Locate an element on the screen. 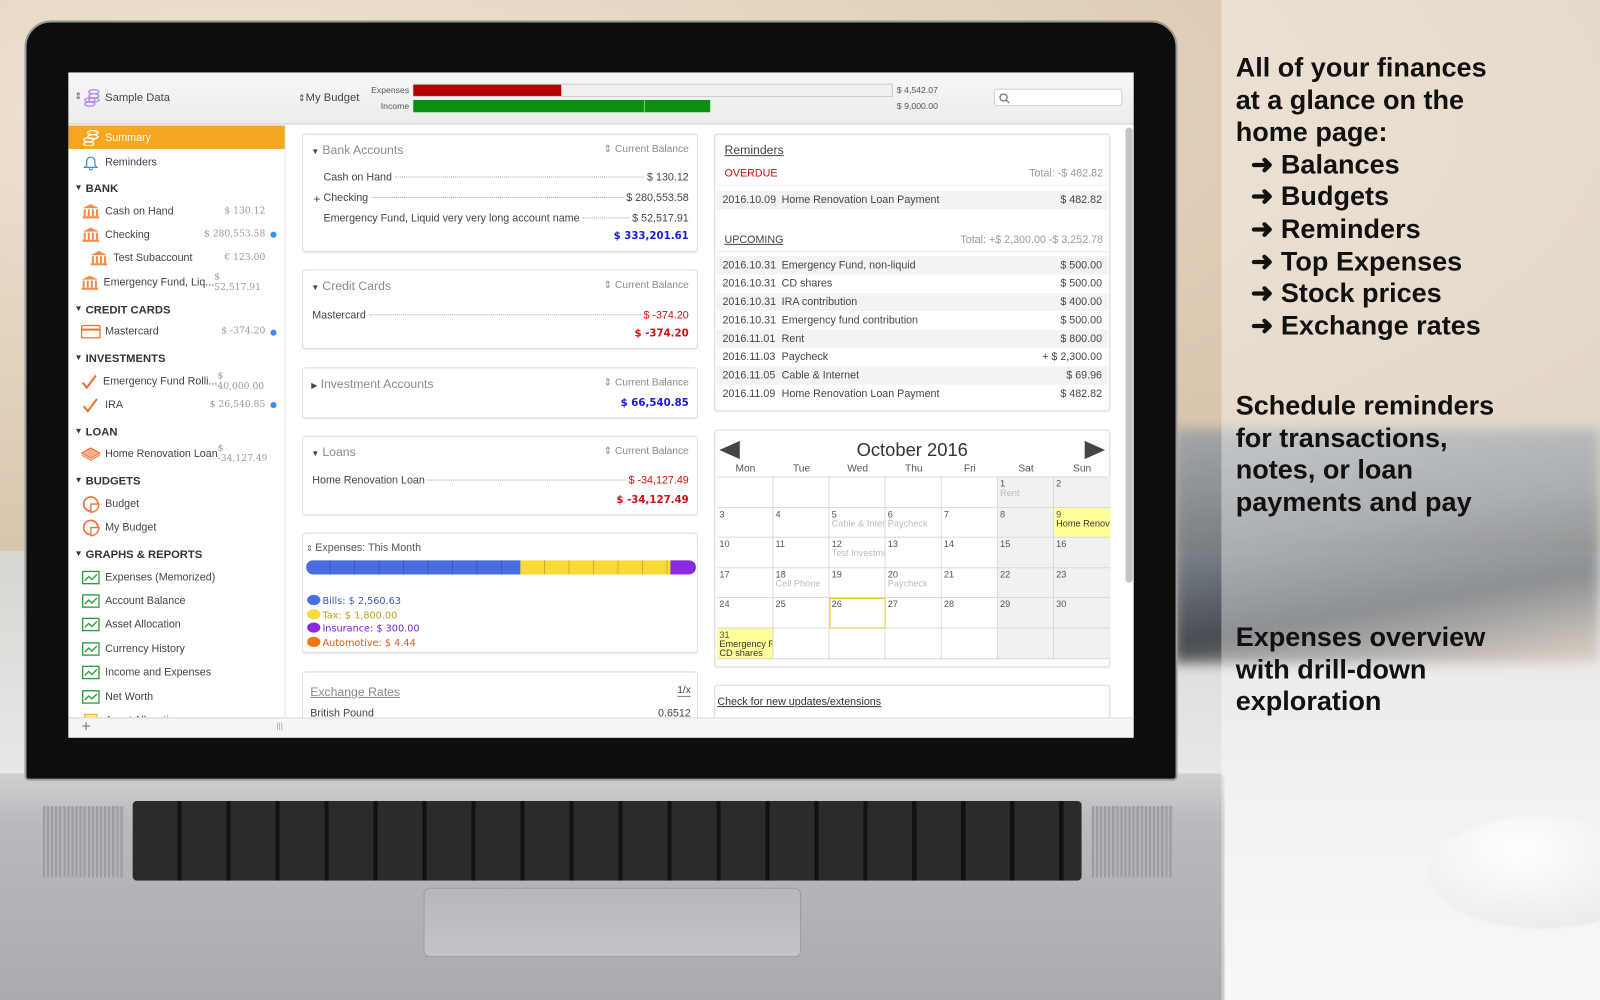 Image resolution: width=1600 pixels, height=1000 pixels. calendar-day-16: 16 is located at coordinates (1082, 553).